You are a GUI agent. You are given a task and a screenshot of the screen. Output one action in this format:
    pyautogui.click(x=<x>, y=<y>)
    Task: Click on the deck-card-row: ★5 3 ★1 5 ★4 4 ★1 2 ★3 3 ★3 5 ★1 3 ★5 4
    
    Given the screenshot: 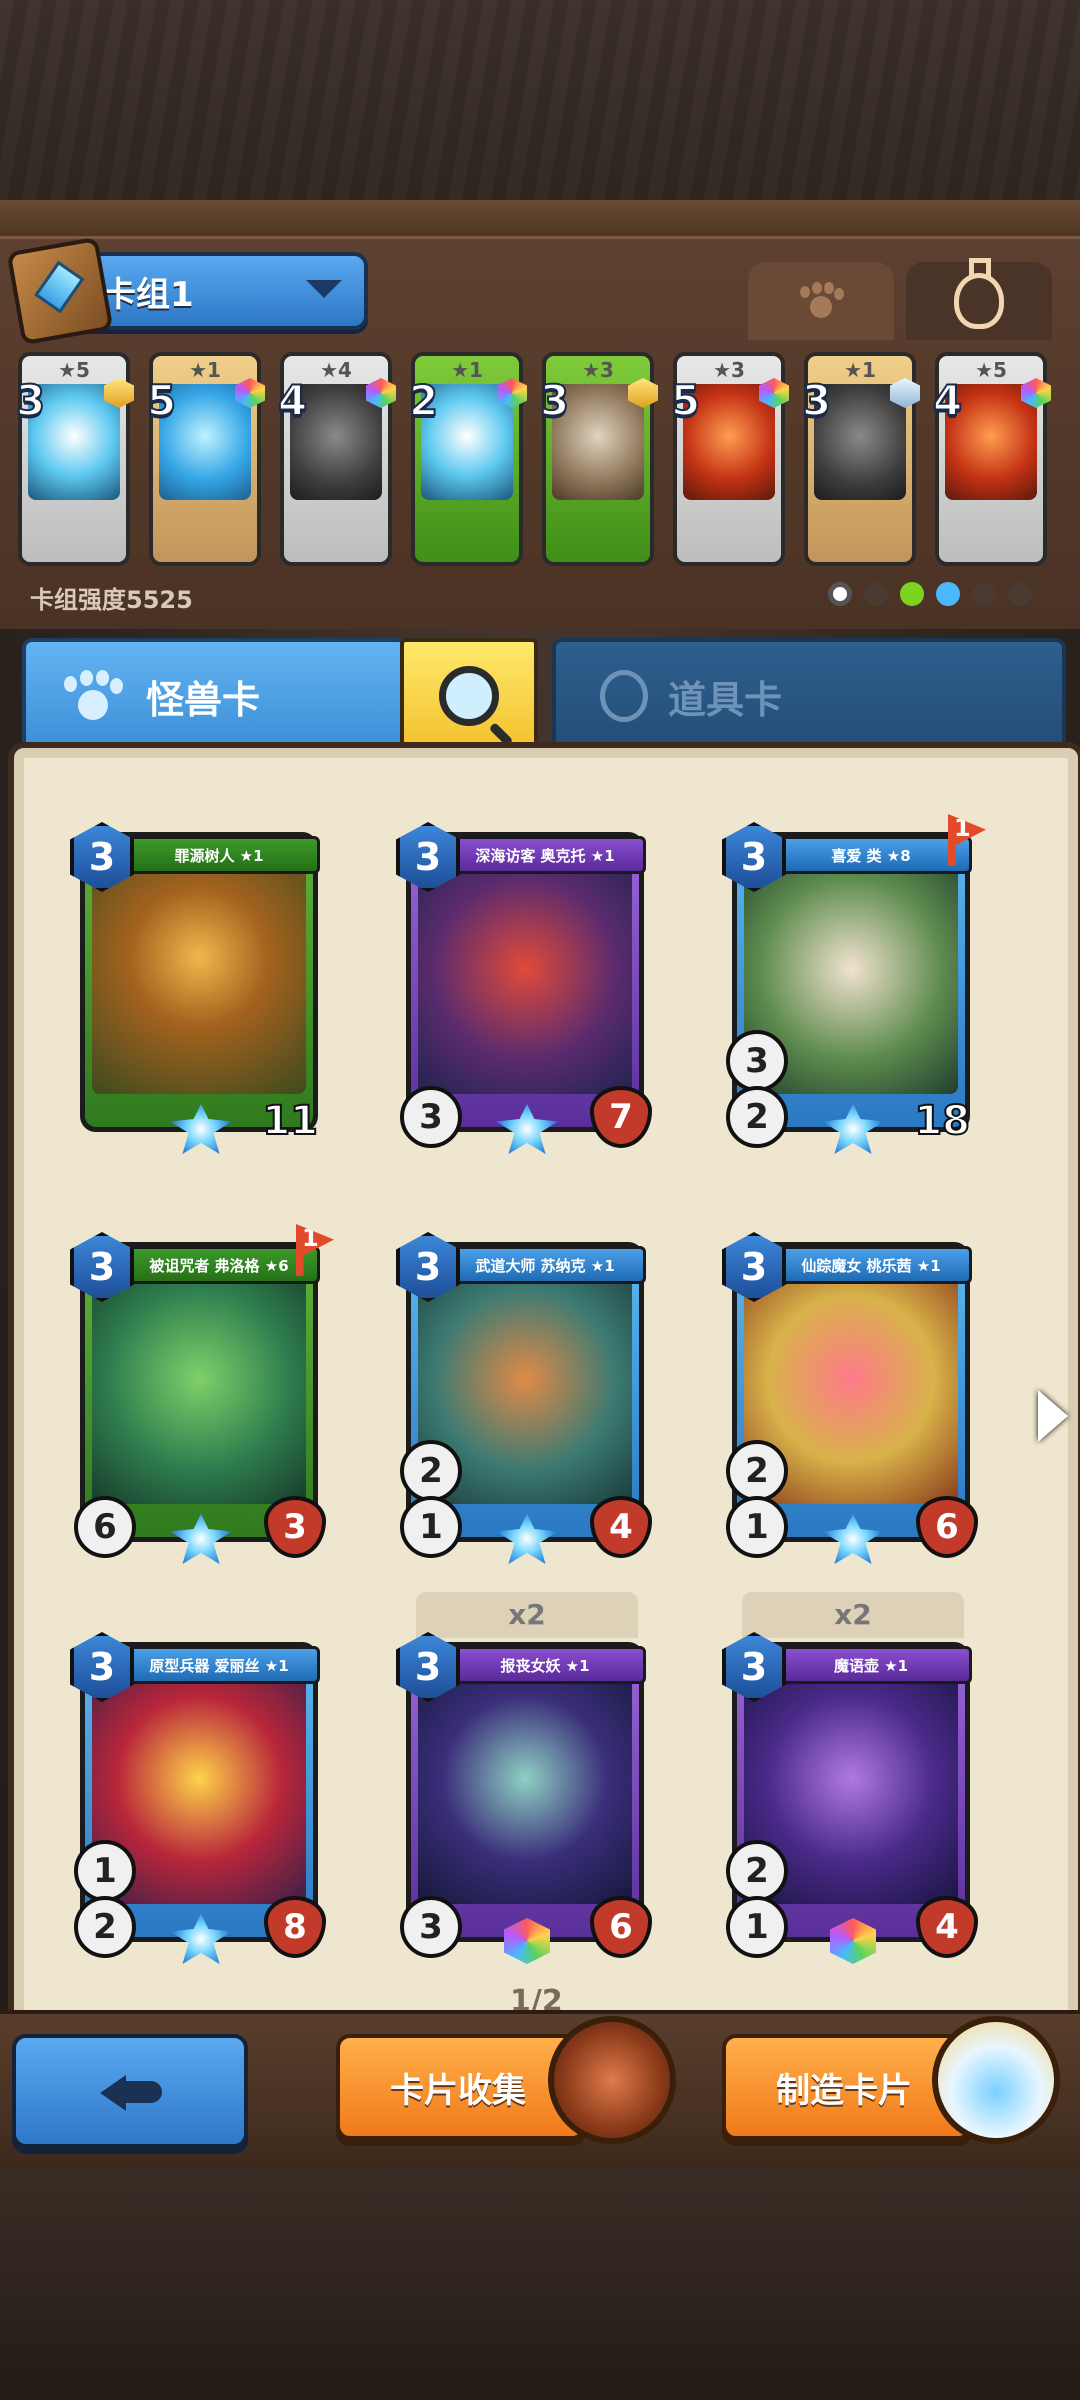 What is the action you would take?
    pyautogui.click(x=544, y=462)
    